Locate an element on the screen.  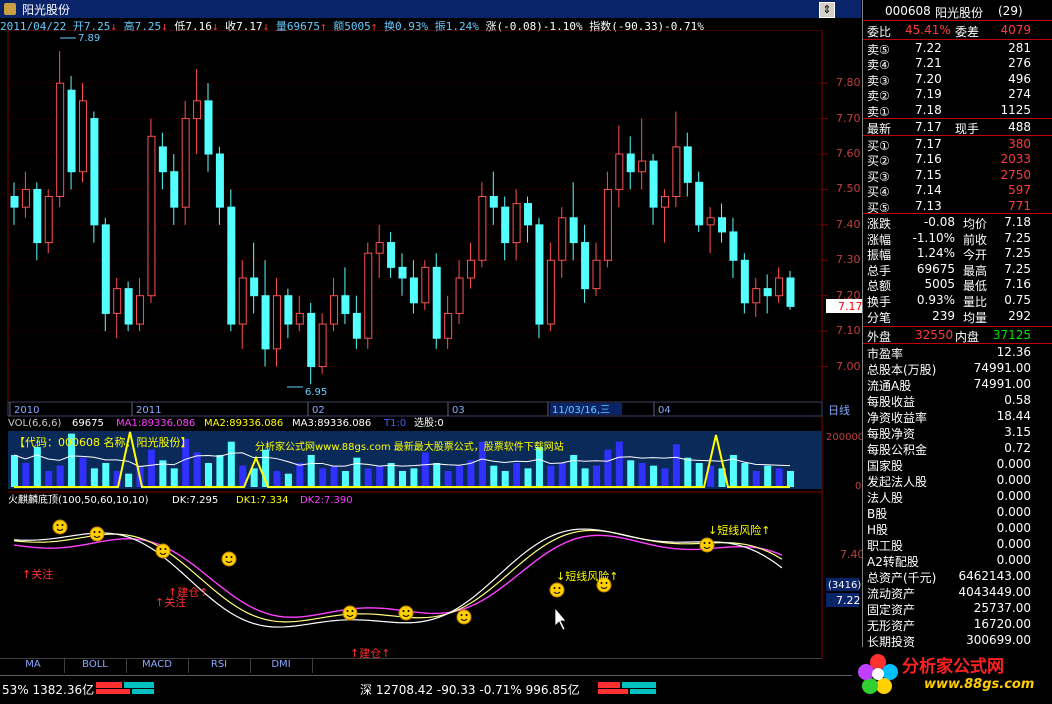
logo-text: 分析家公式网 is located at coordinates (953, 667).